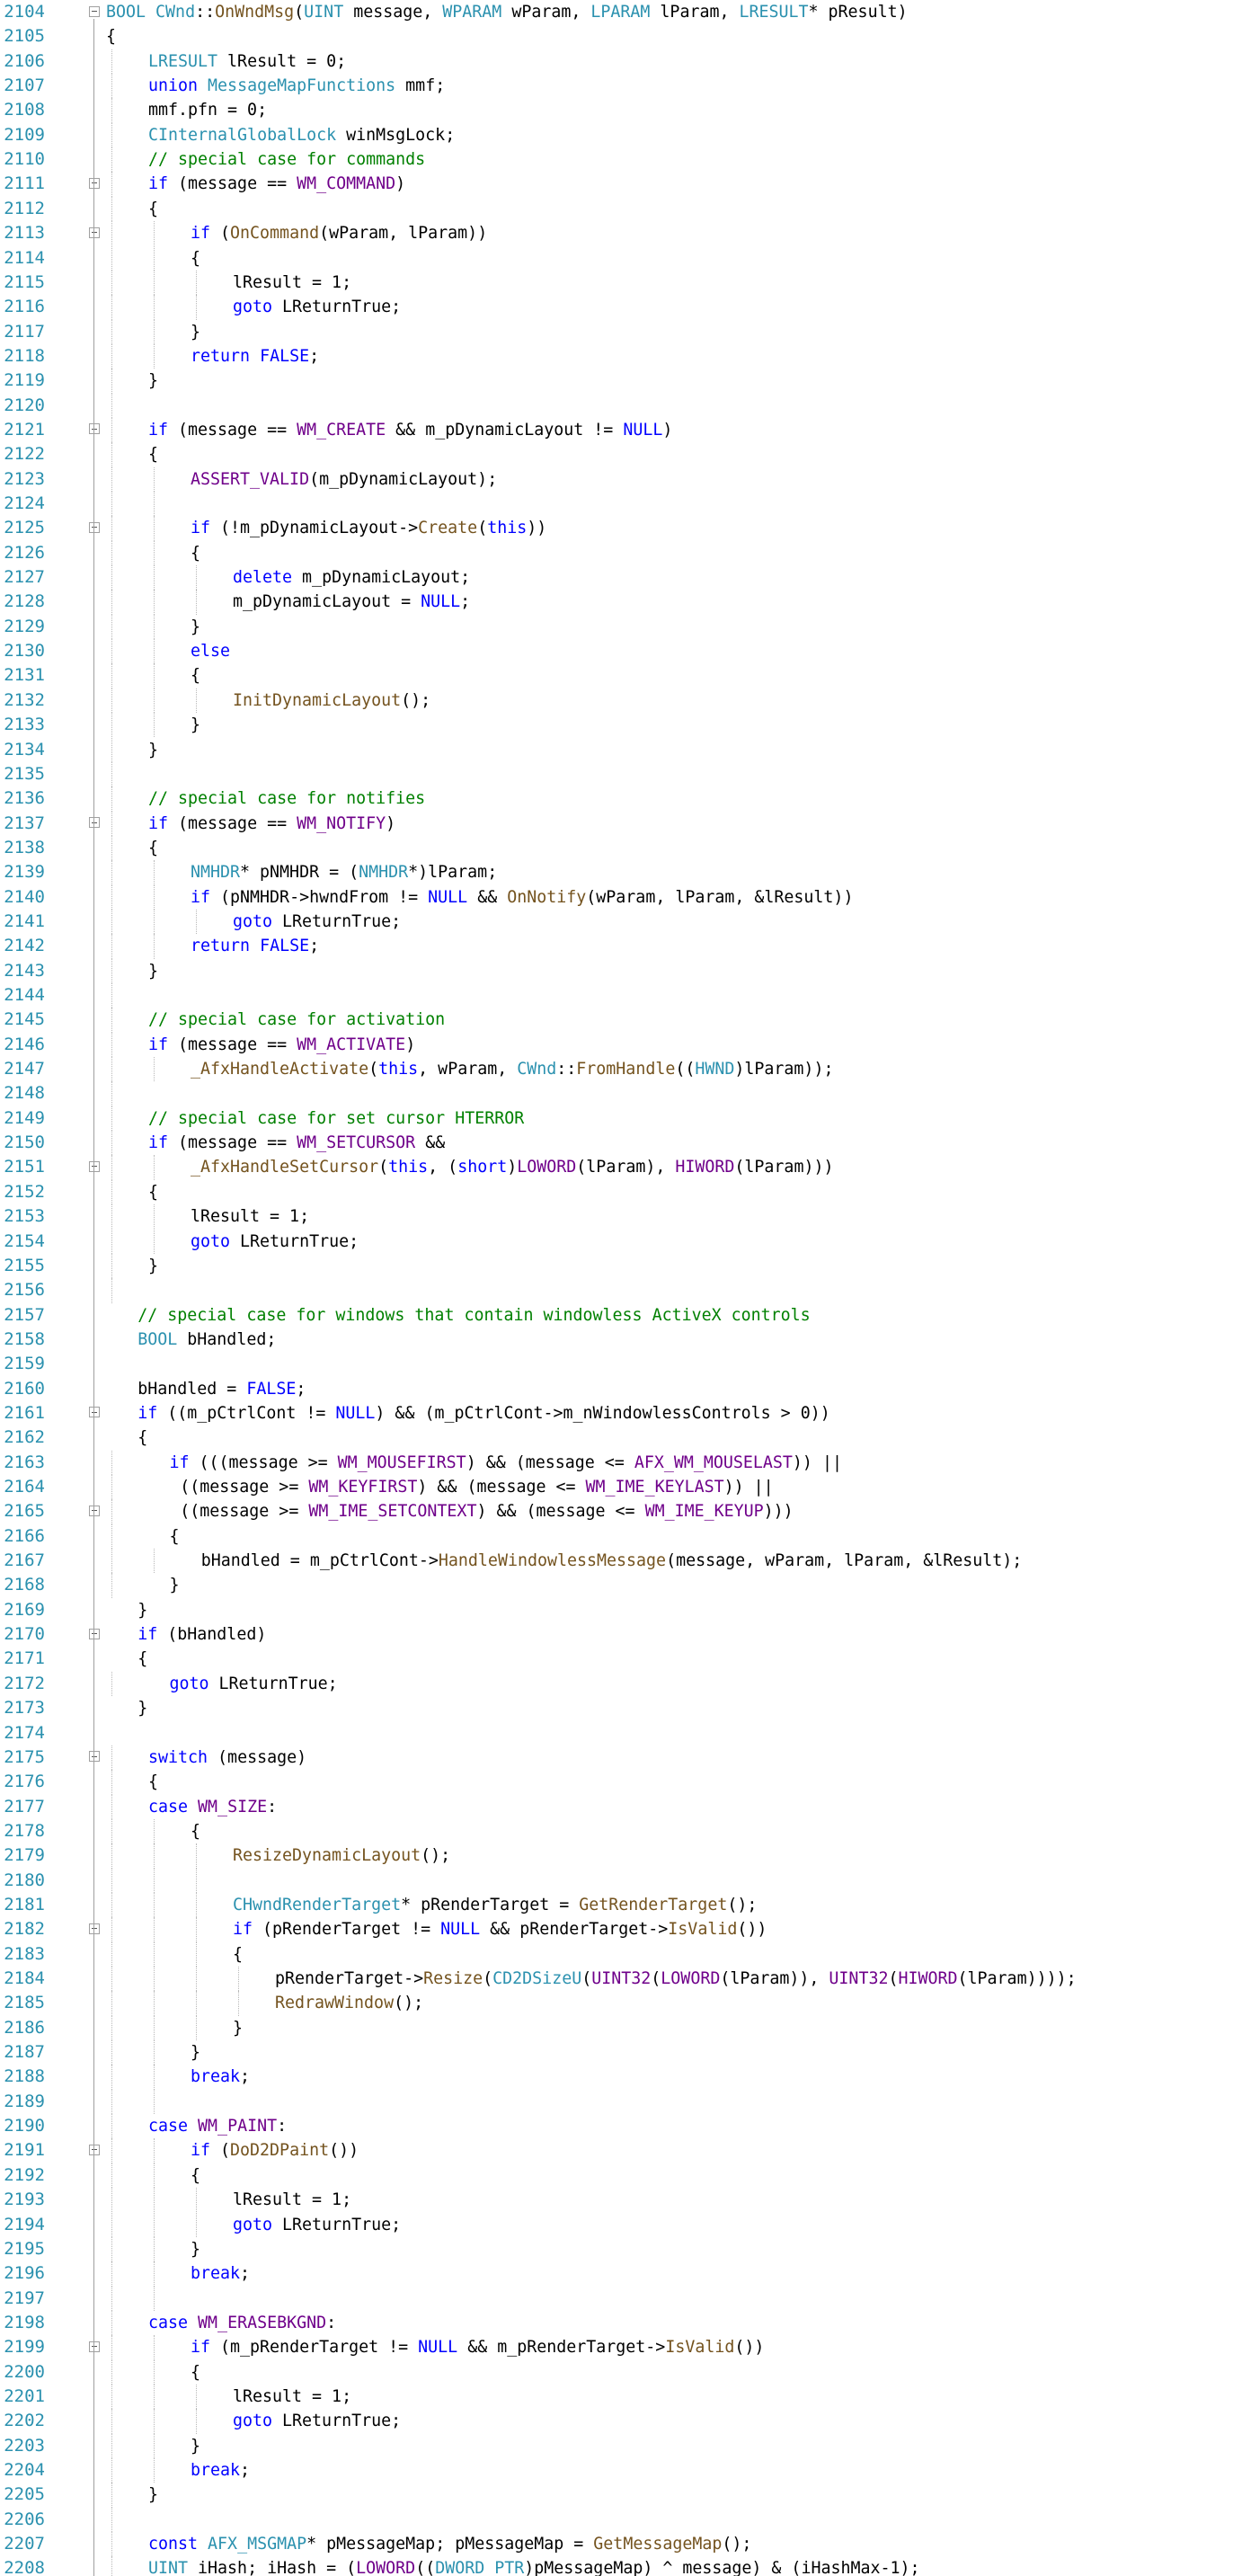 This screenshot has width=1233, height=2576. I want to click on code-line: 2142 return FALSE;, so click(616, 946).